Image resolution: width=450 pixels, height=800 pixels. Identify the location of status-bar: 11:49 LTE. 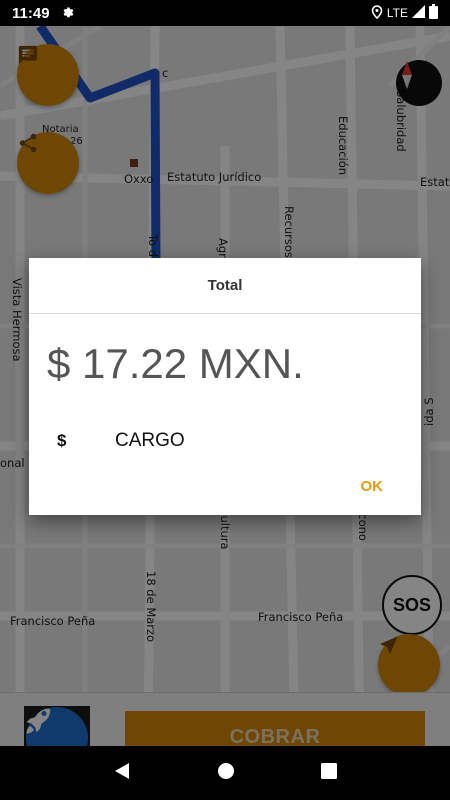
(225, 13).